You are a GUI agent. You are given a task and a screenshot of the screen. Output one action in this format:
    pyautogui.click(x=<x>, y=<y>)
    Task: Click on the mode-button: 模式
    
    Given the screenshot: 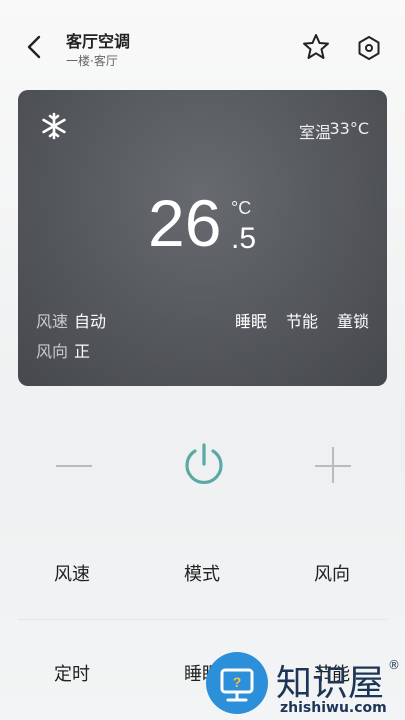 What is the action you would take?
    pyautogui.click(x=202, y=573)
    